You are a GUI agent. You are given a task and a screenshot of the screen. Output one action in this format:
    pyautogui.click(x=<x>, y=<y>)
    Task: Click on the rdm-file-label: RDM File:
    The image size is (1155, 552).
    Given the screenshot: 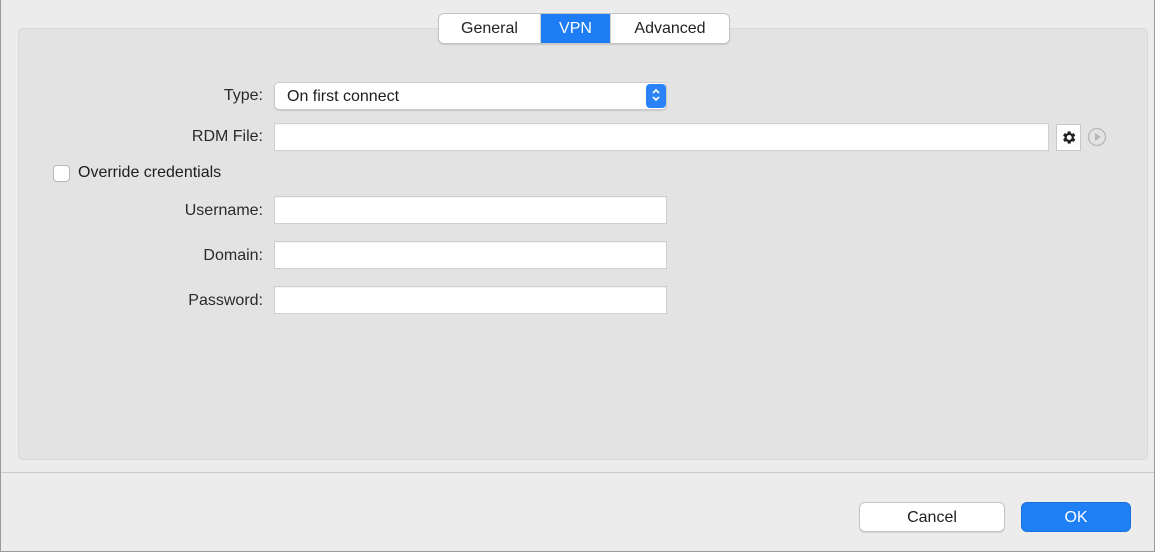 What is the action you would take?
    pyautogui.click(x=227, y=136)
    